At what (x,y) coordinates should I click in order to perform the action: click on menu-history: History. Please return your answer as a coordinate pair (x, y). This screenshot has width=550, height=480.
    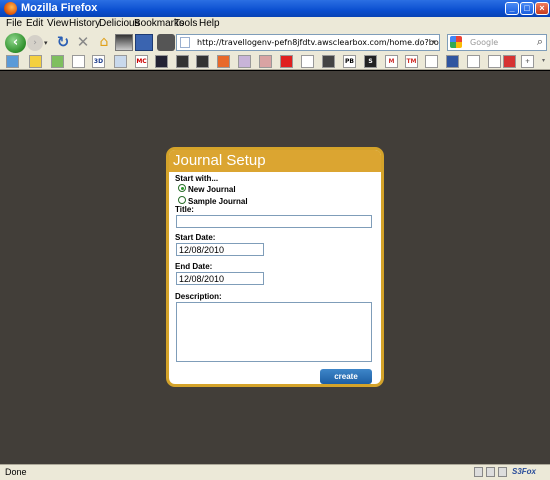
    Looking at the image, I should click on (84, 23).